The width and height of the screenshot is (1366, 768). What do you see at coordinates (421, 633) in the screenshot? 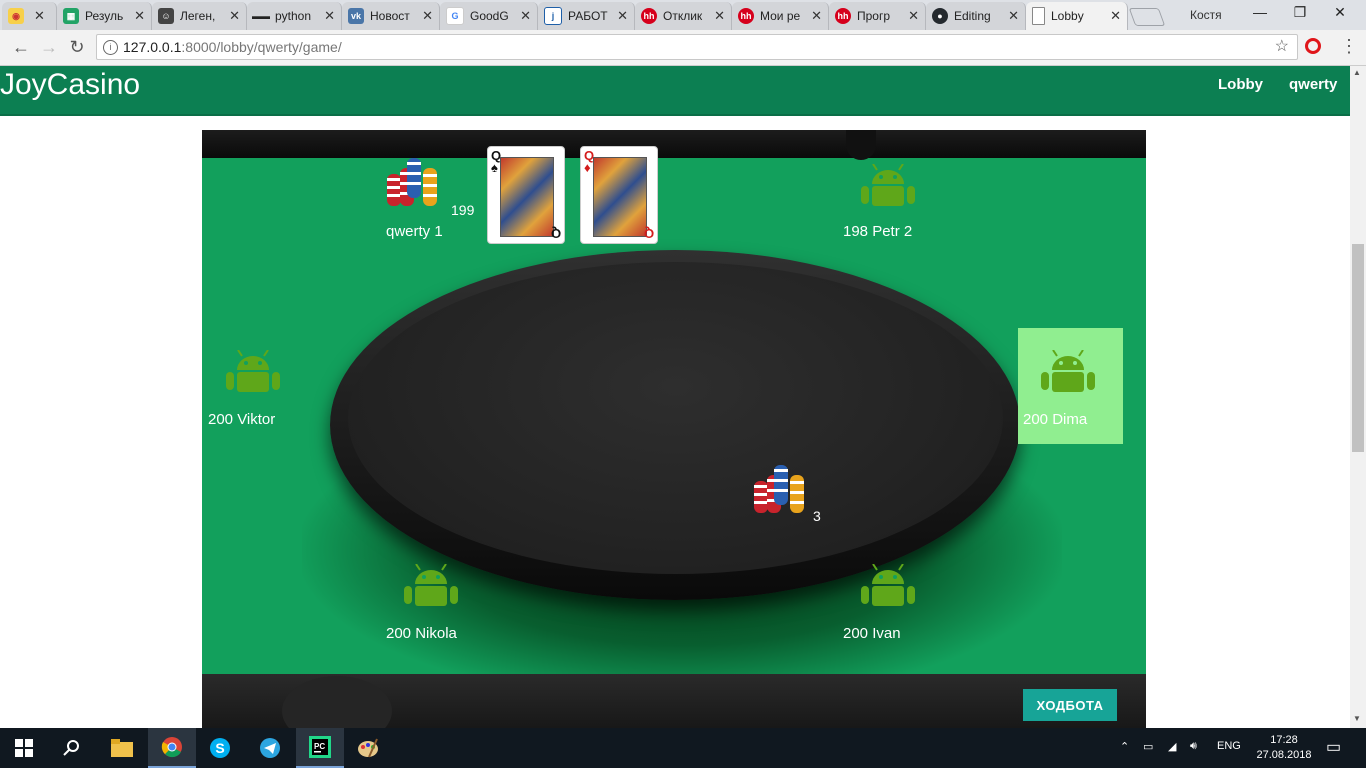
I see `seat-label-nikola: 200 Nikola` at bounding box center [421, 633].